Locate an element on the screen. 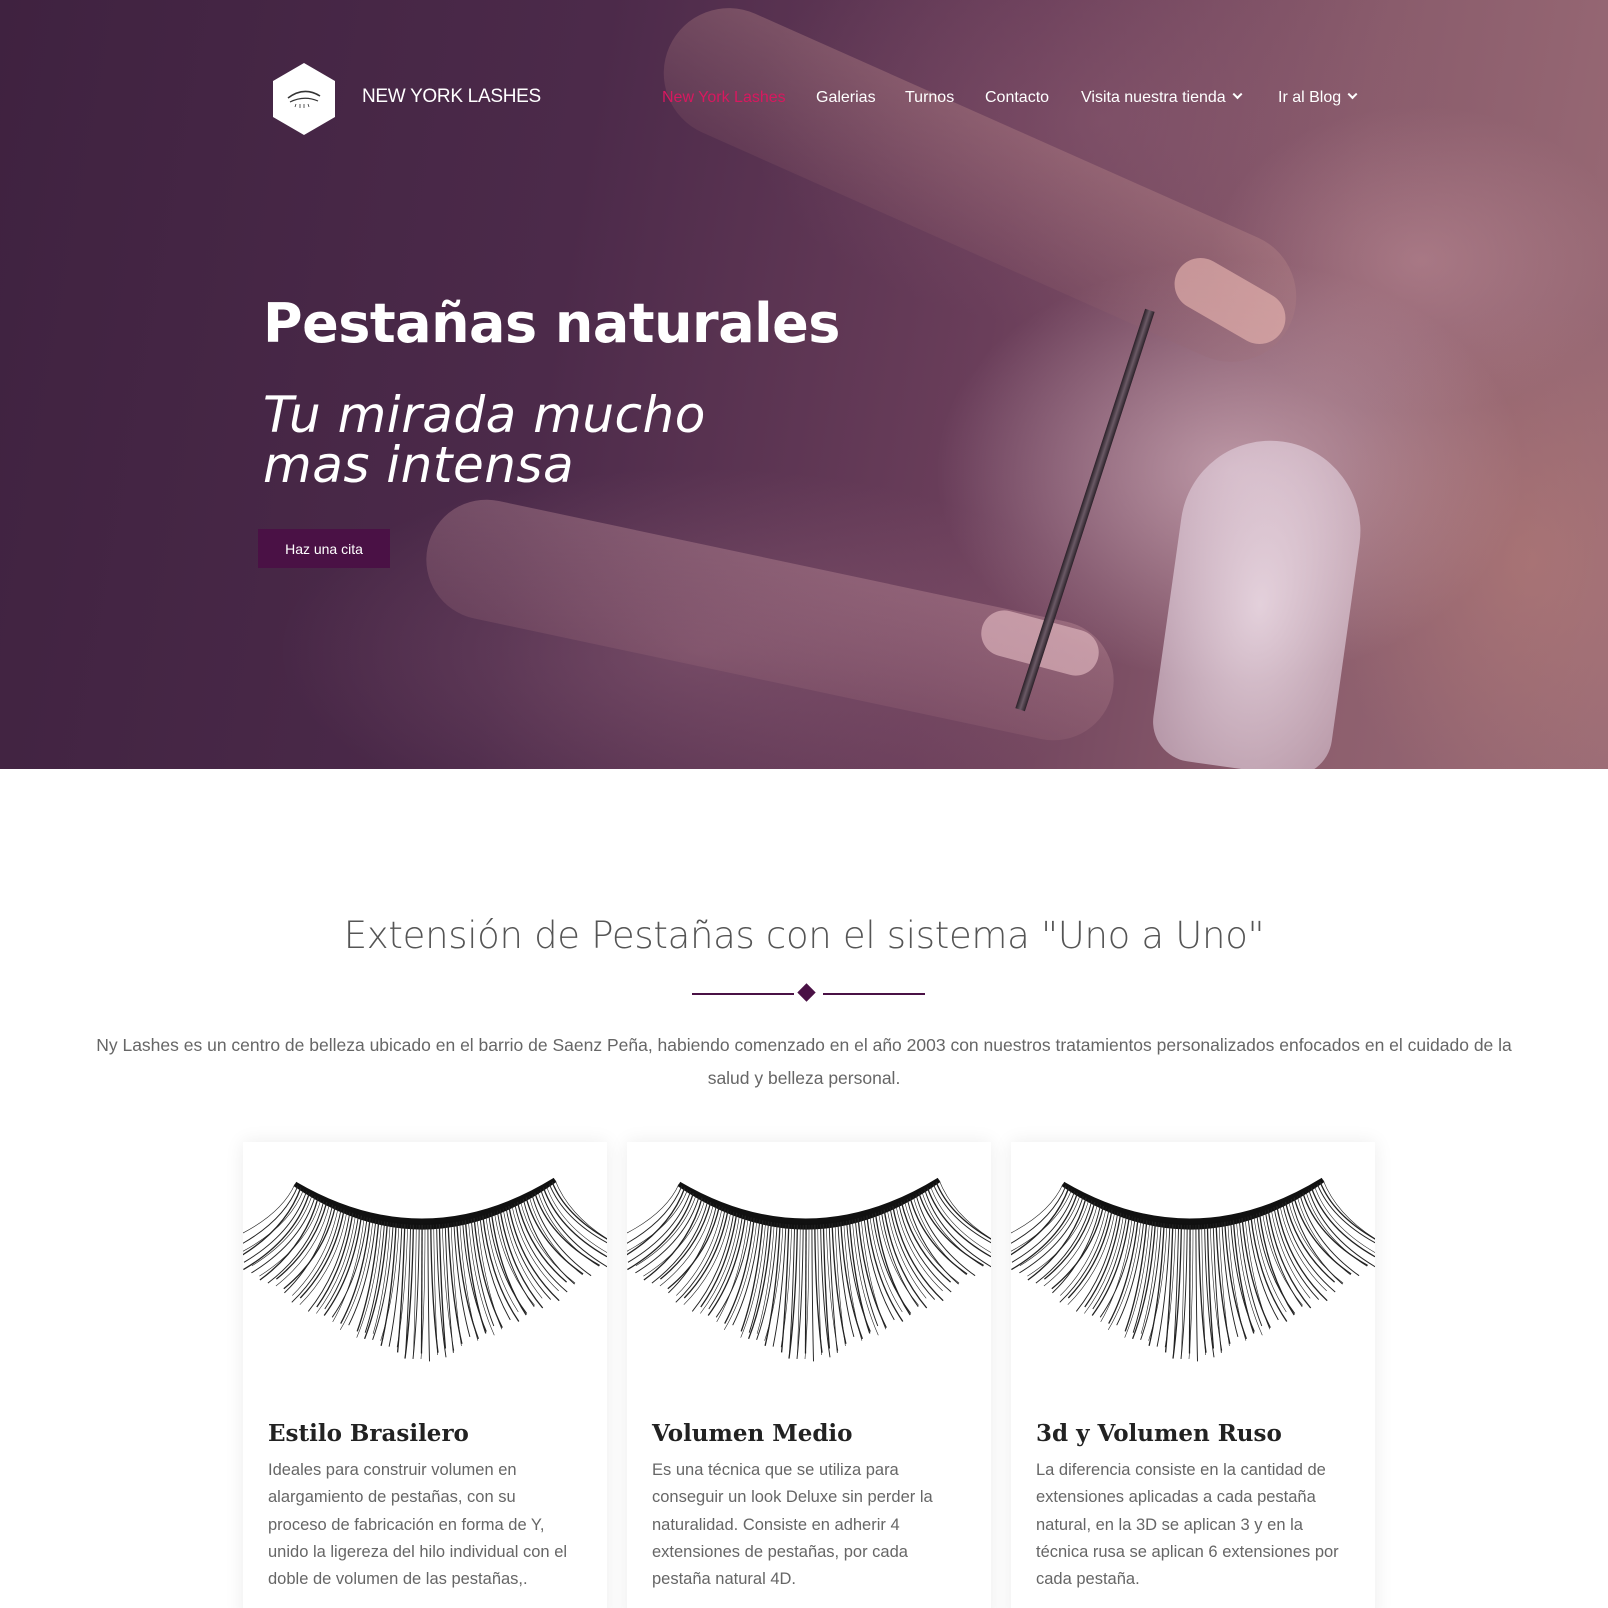  card-title: 3d y Volumen Ruso is located at coordinates (1159, 1433).